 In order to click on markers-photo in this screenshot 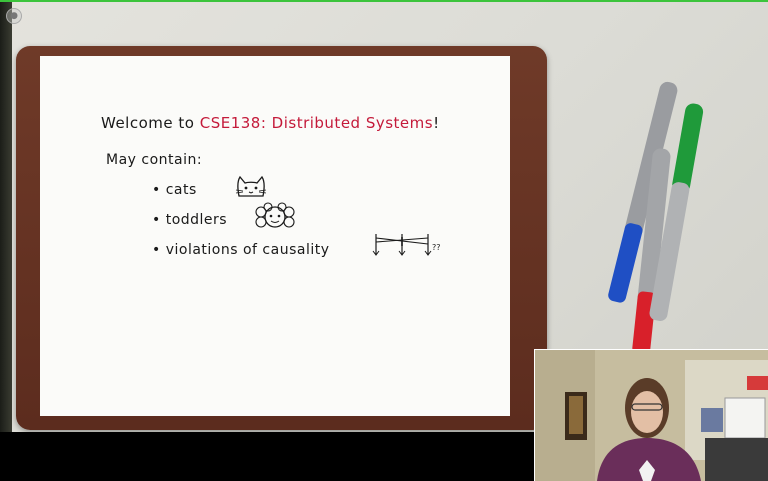, I will do `click(656, 218)`.